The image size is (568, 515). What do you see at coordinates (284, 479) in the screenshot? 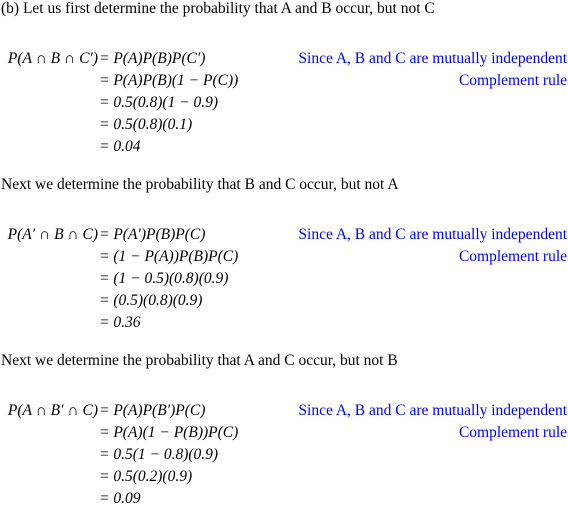
I see `equation-line: = 0.5(0.2)(0.9)` at bounding box center [284, 479].